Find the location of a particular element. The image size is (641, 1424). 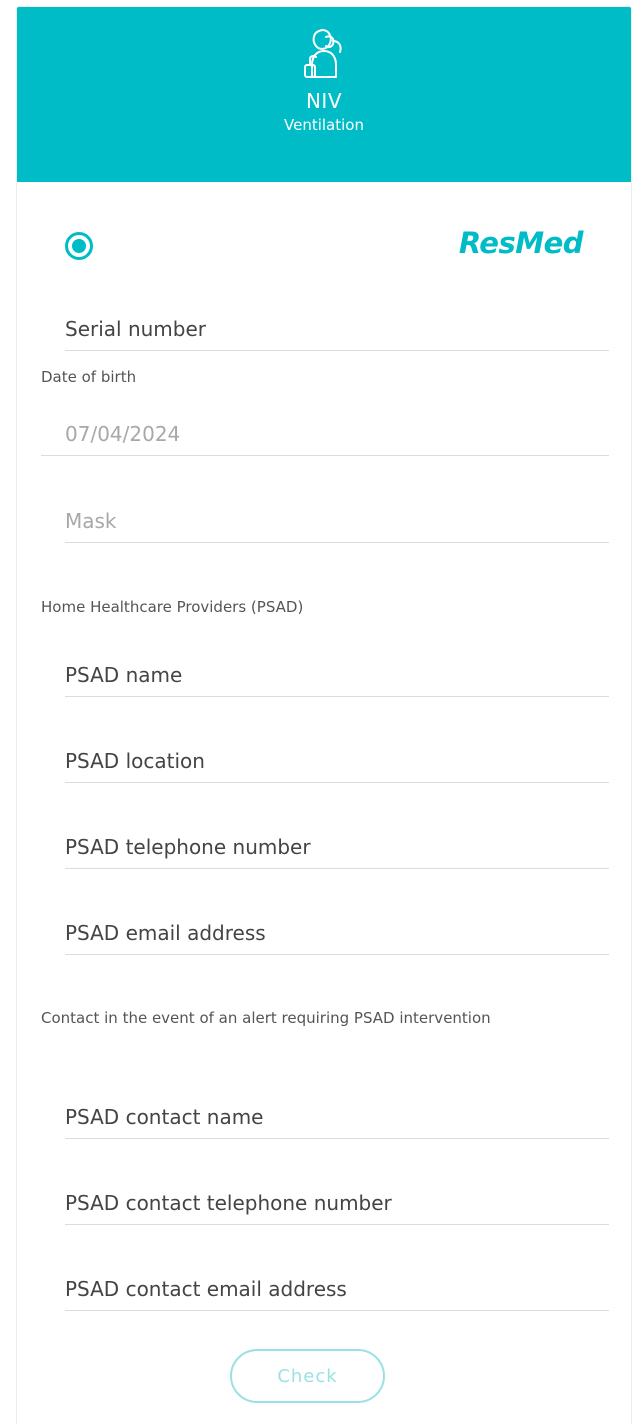

psad-contact-telephone-input is located at coordinates (337, 1202).